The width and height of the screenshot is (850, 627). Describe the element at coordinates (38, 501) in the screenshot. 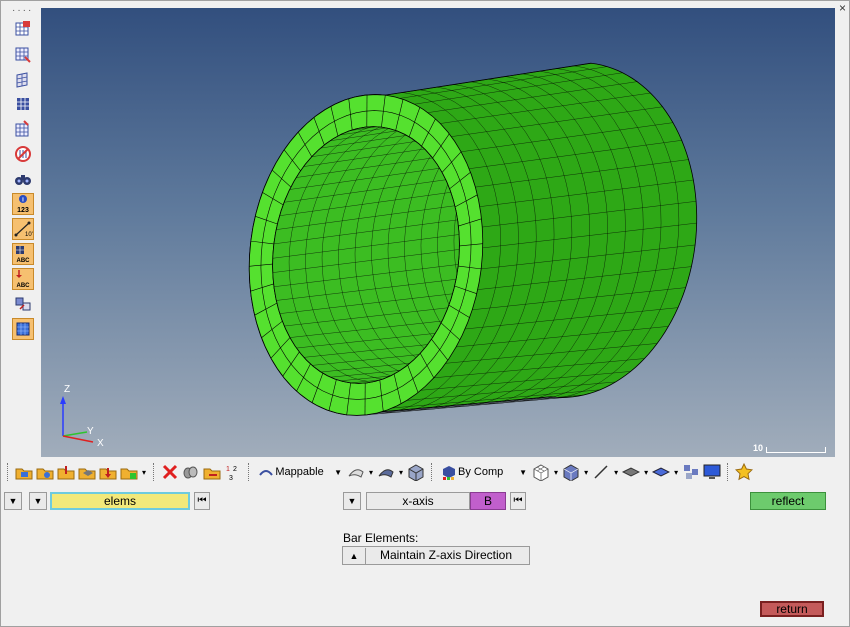

I see `entity-type-dropdown: ▼` at that location.